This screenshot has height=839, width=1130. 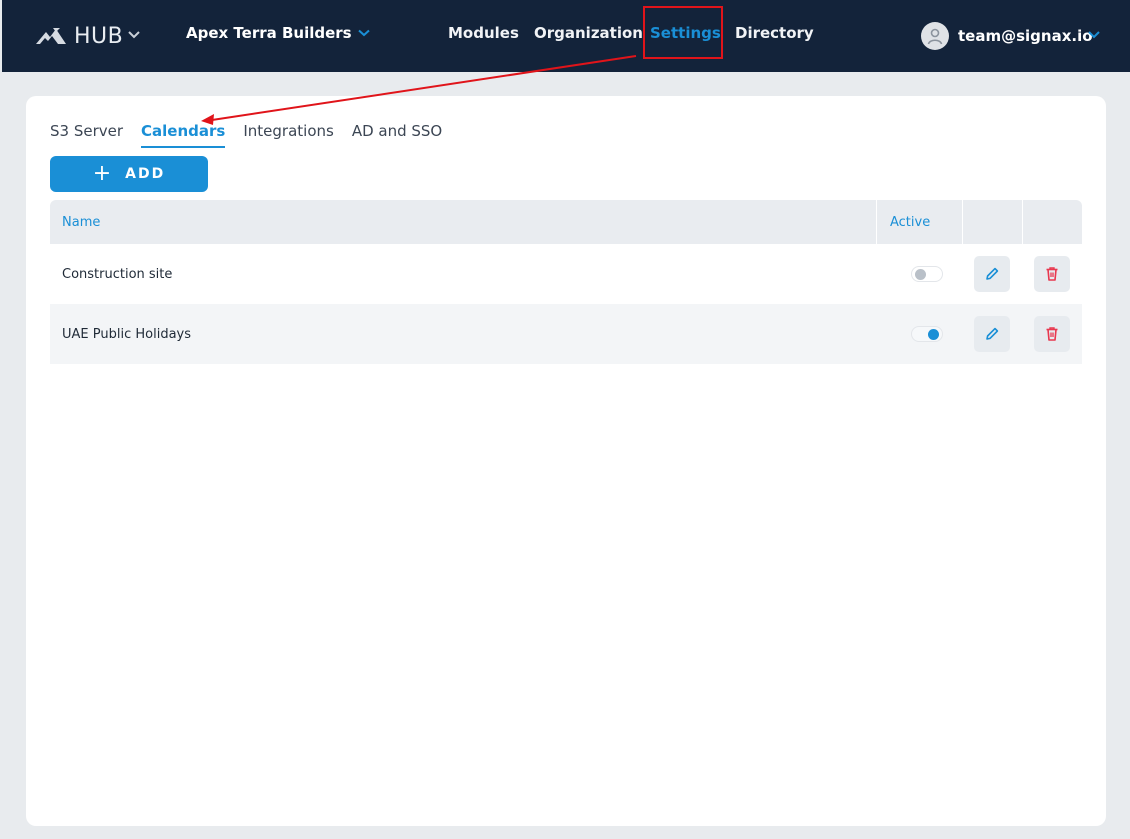 What do you see at coordinates (588, 33) in the screenshot?
I see `nav-organization: Organization` at bounding box center [588, 33].